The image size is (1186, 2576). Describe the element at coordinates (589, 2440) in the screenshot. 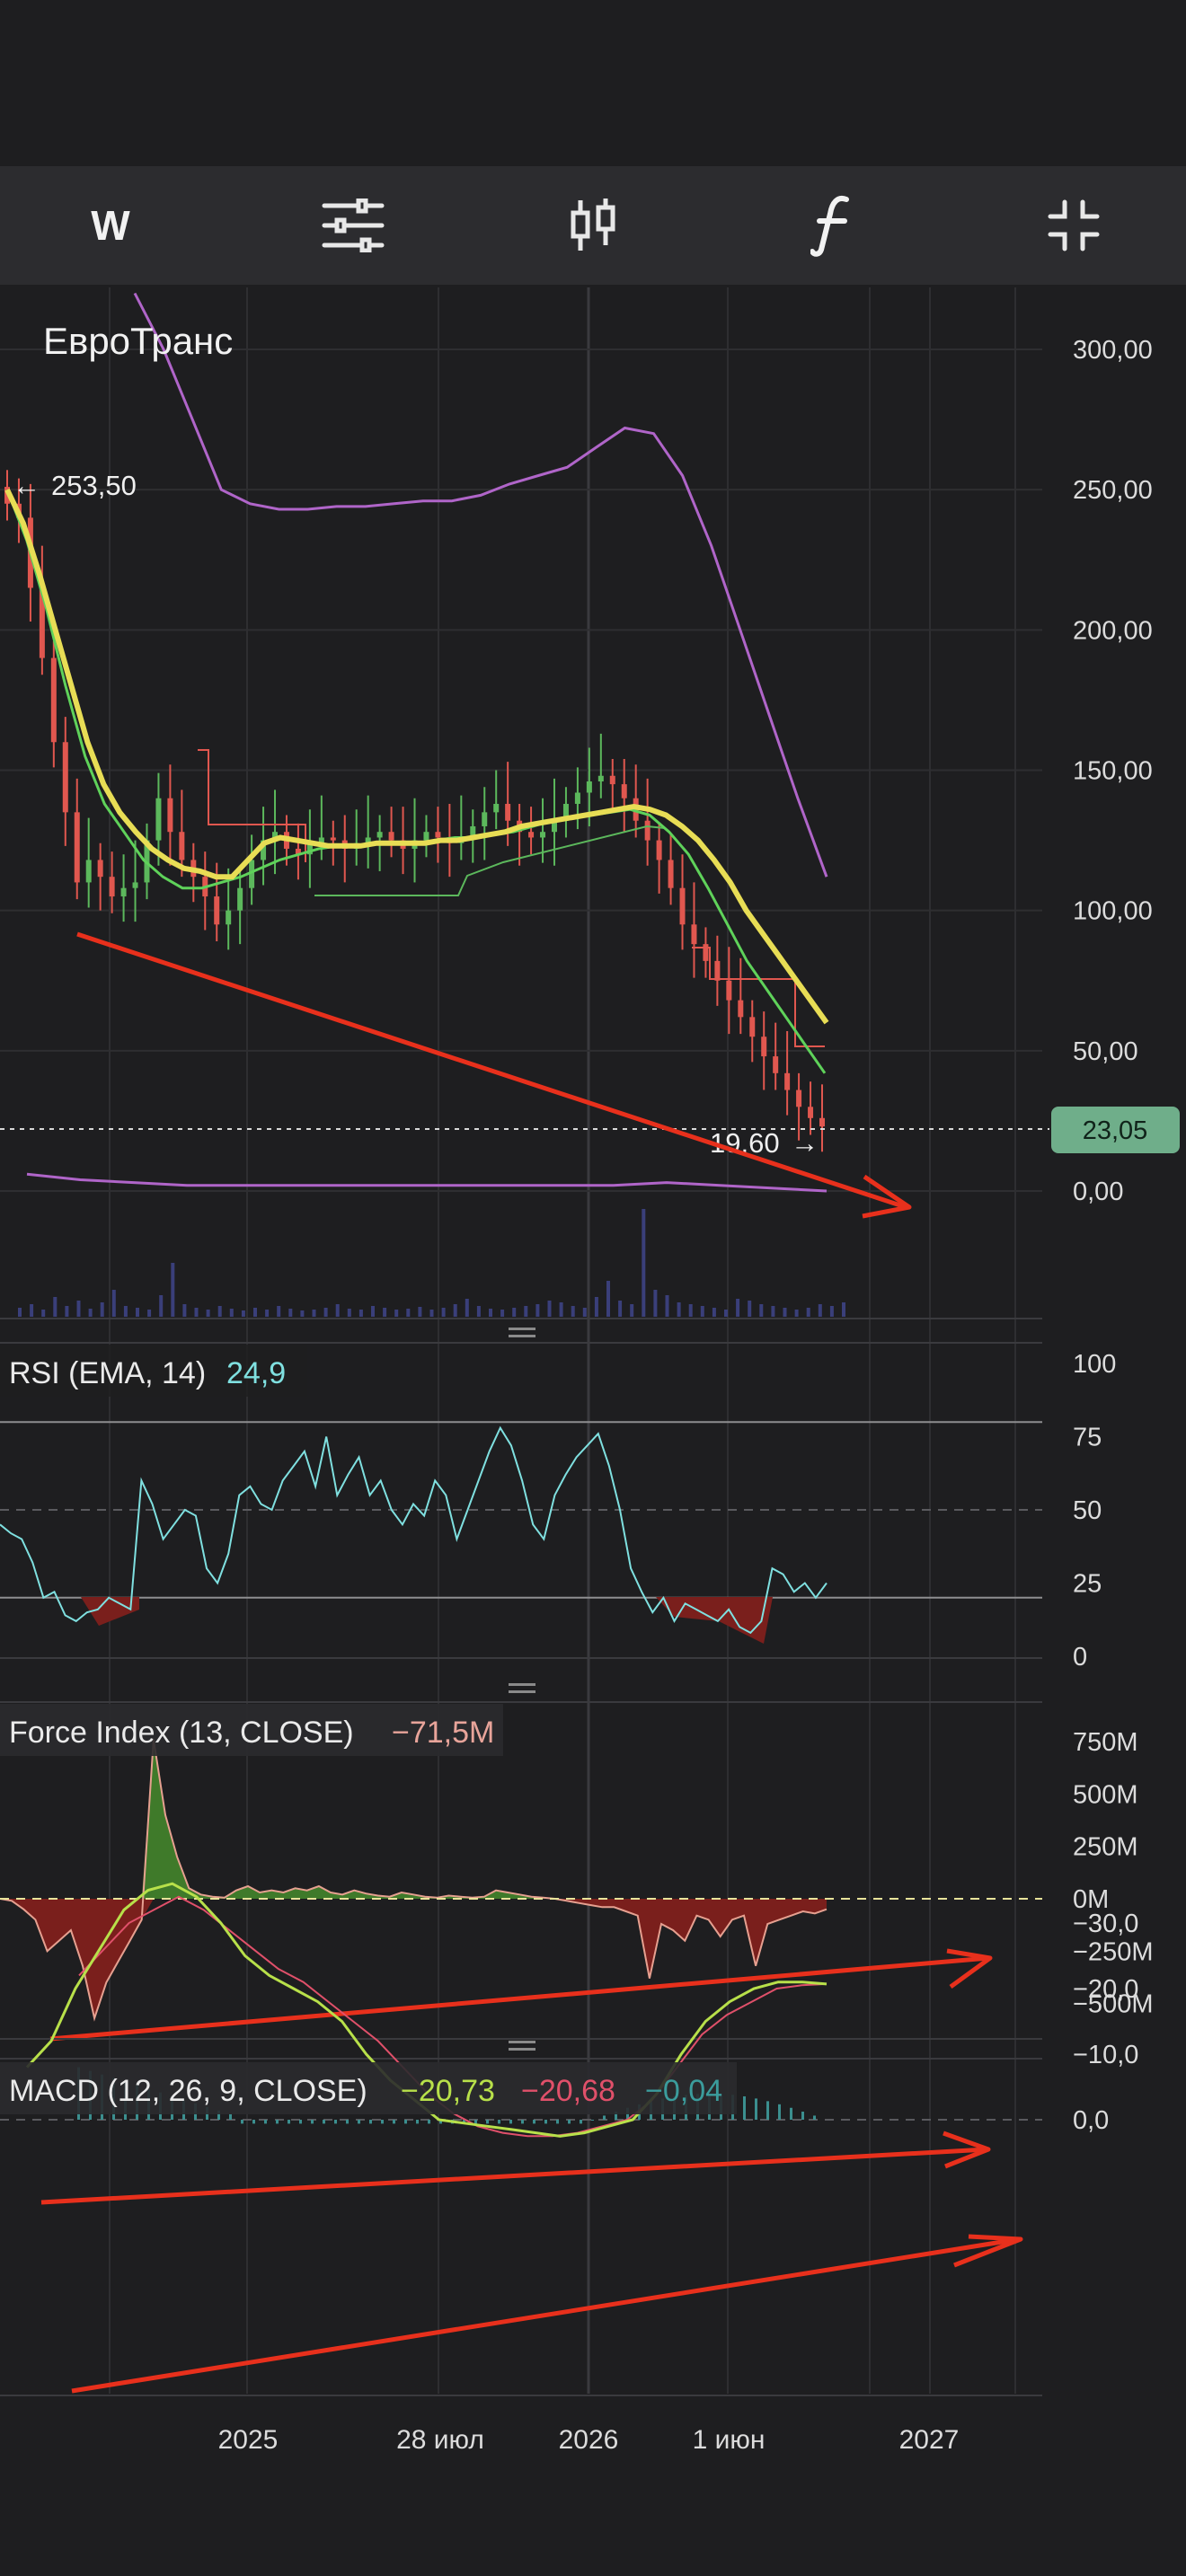

I see `x-axis-tick: 2026` at that location.